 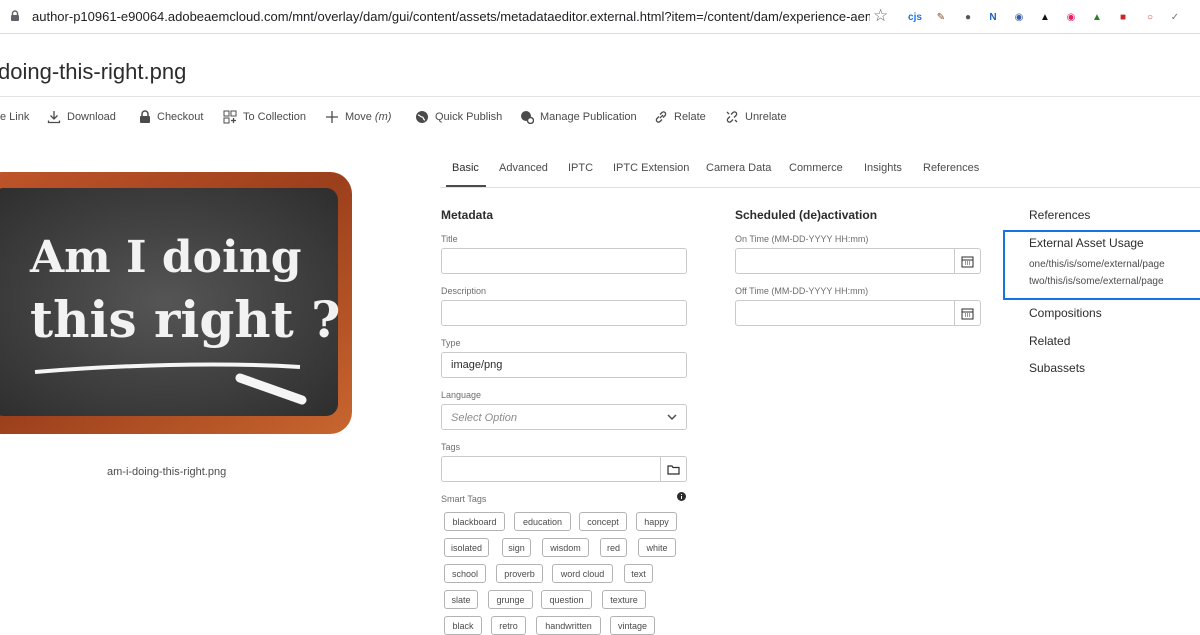 I want to click on move-button: Move (m), so click(x=358, y=117).